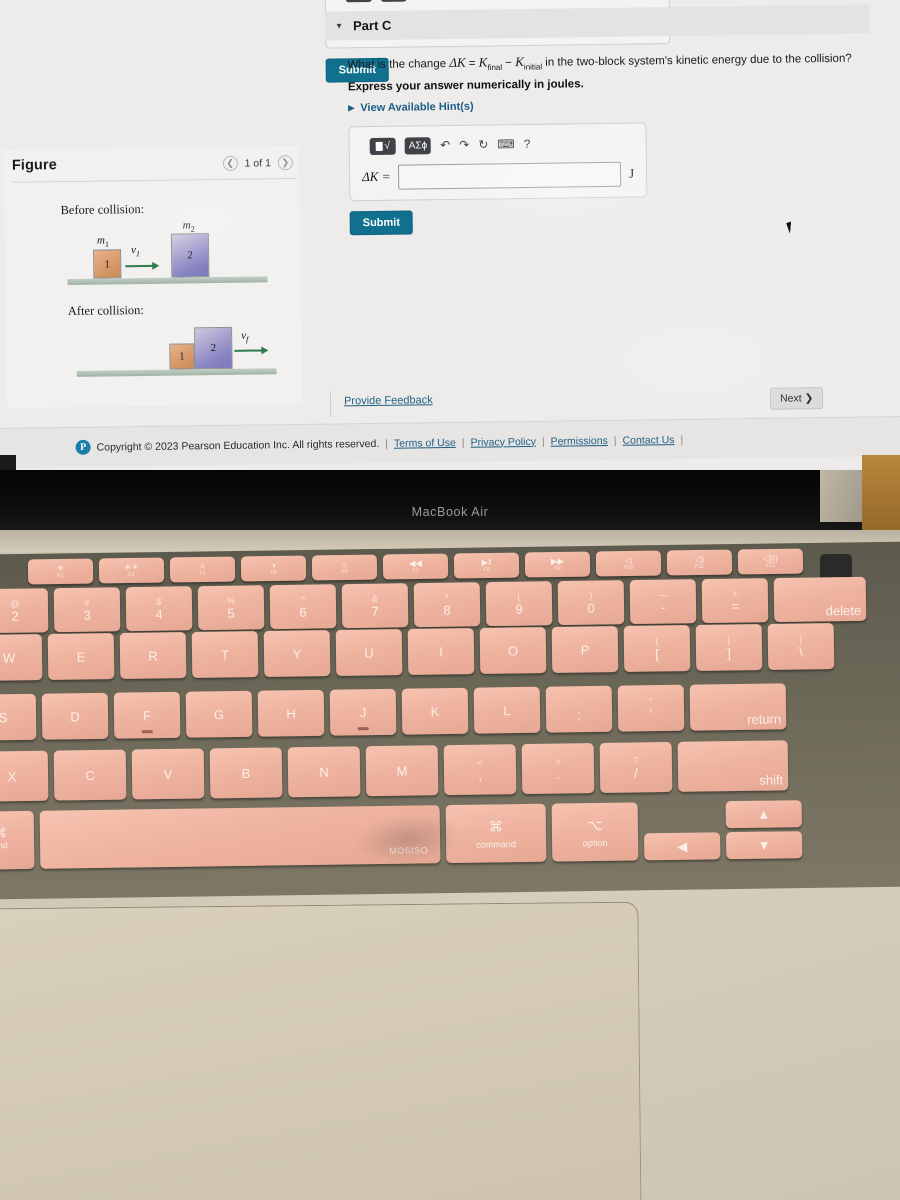  Describe the element at coordinates (527, 144) in the screenshot. I see `question-mark-icon: ?` at that location.